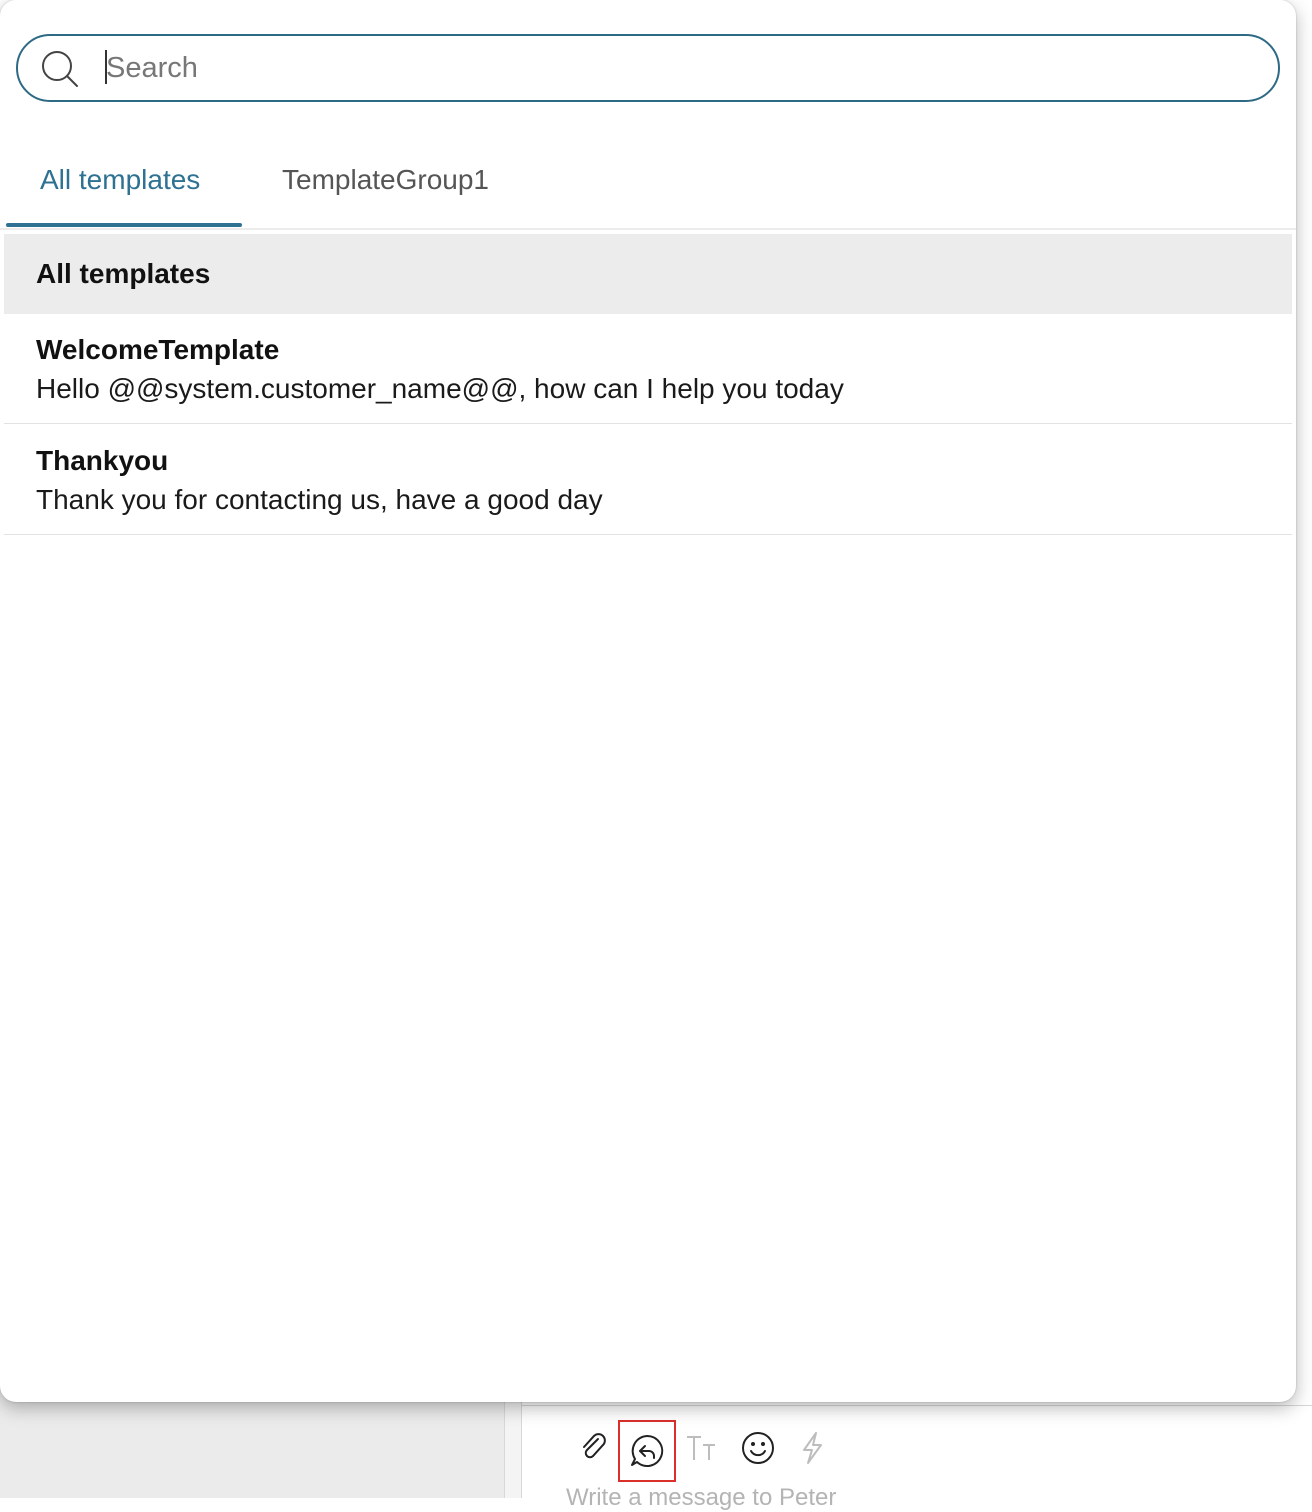 Image resolution: width=1312 pixels, height=1512 pixels. I want to click on template-name: Thankyou, so click(102, 460).